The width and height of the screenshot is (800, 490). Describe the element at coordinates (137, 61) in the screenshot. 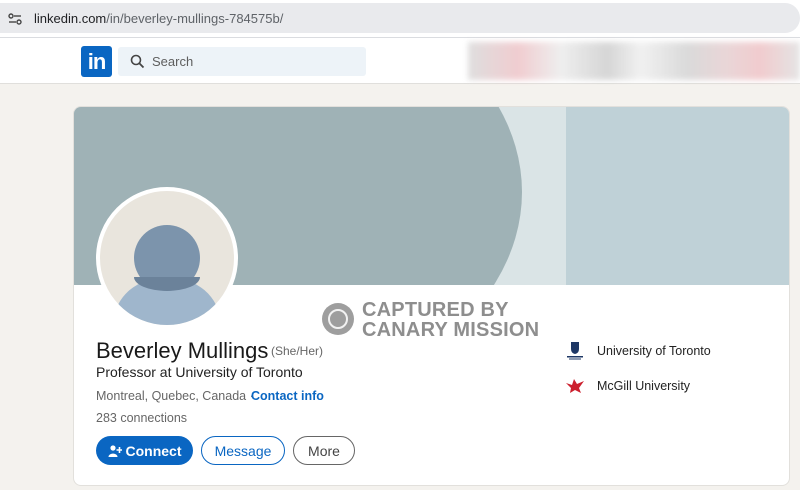

I see `search-icon` at that location.